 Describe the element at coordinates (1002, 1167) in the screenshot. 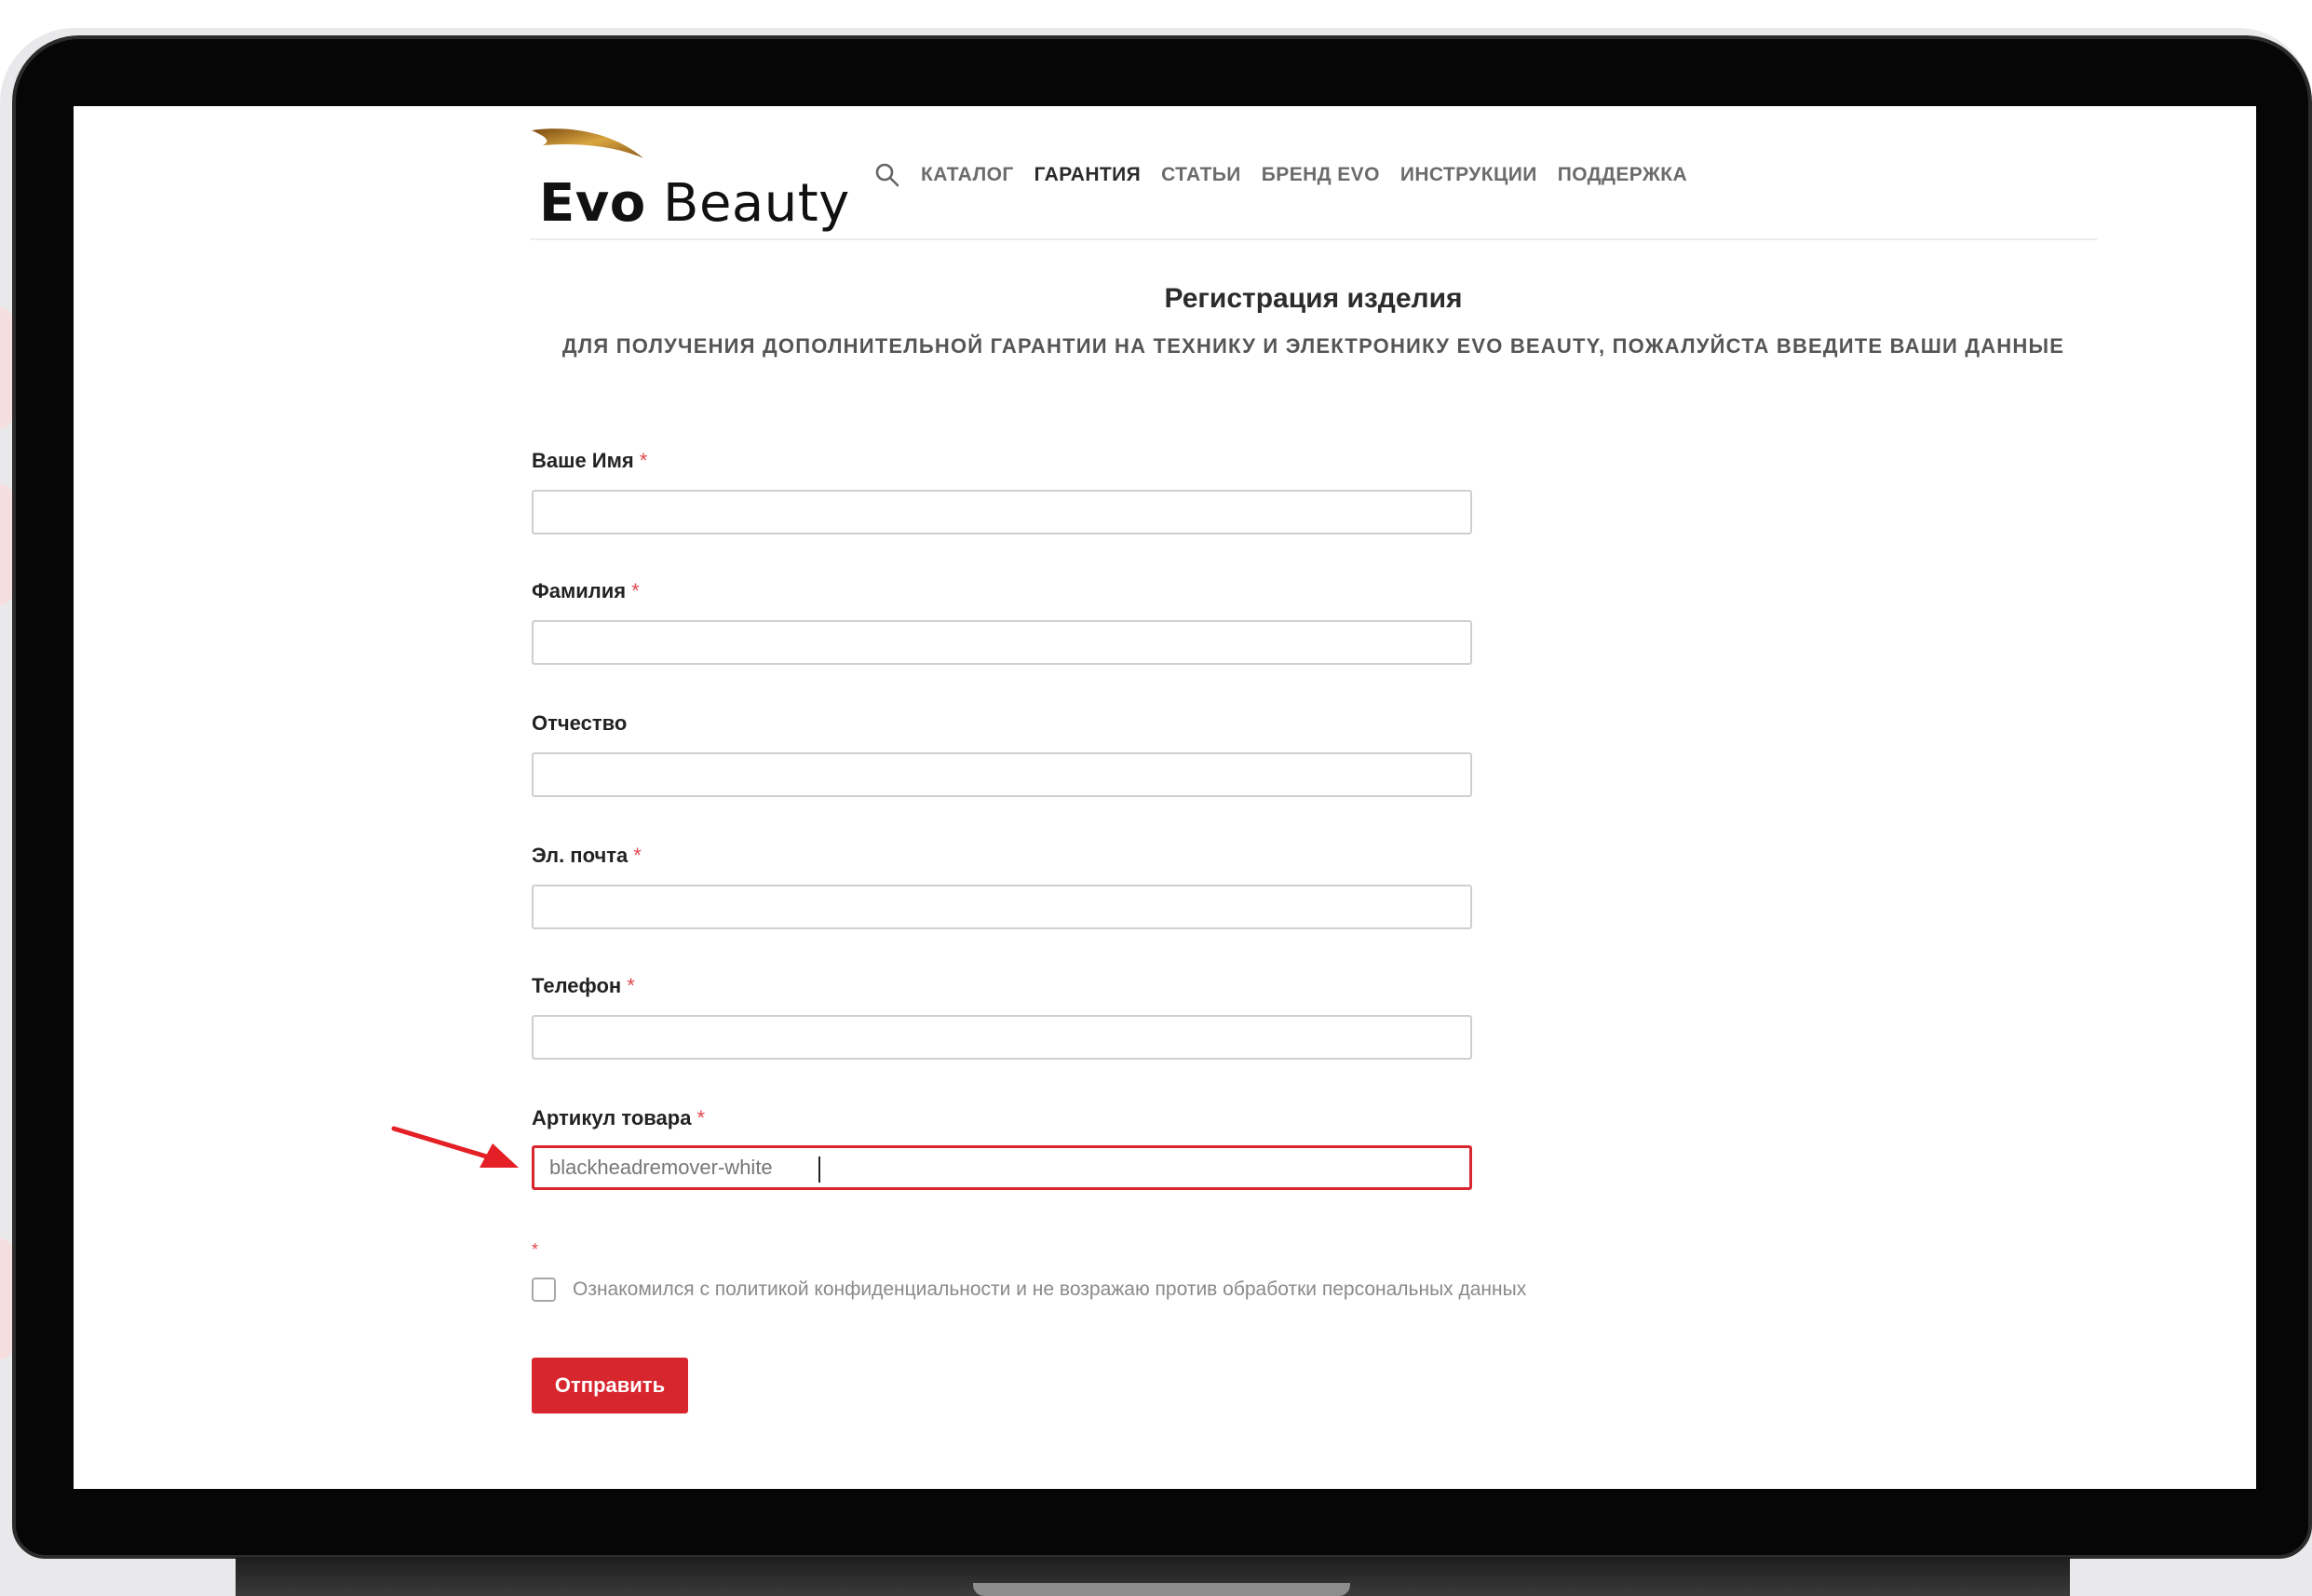

I see `sku-input` at that location.